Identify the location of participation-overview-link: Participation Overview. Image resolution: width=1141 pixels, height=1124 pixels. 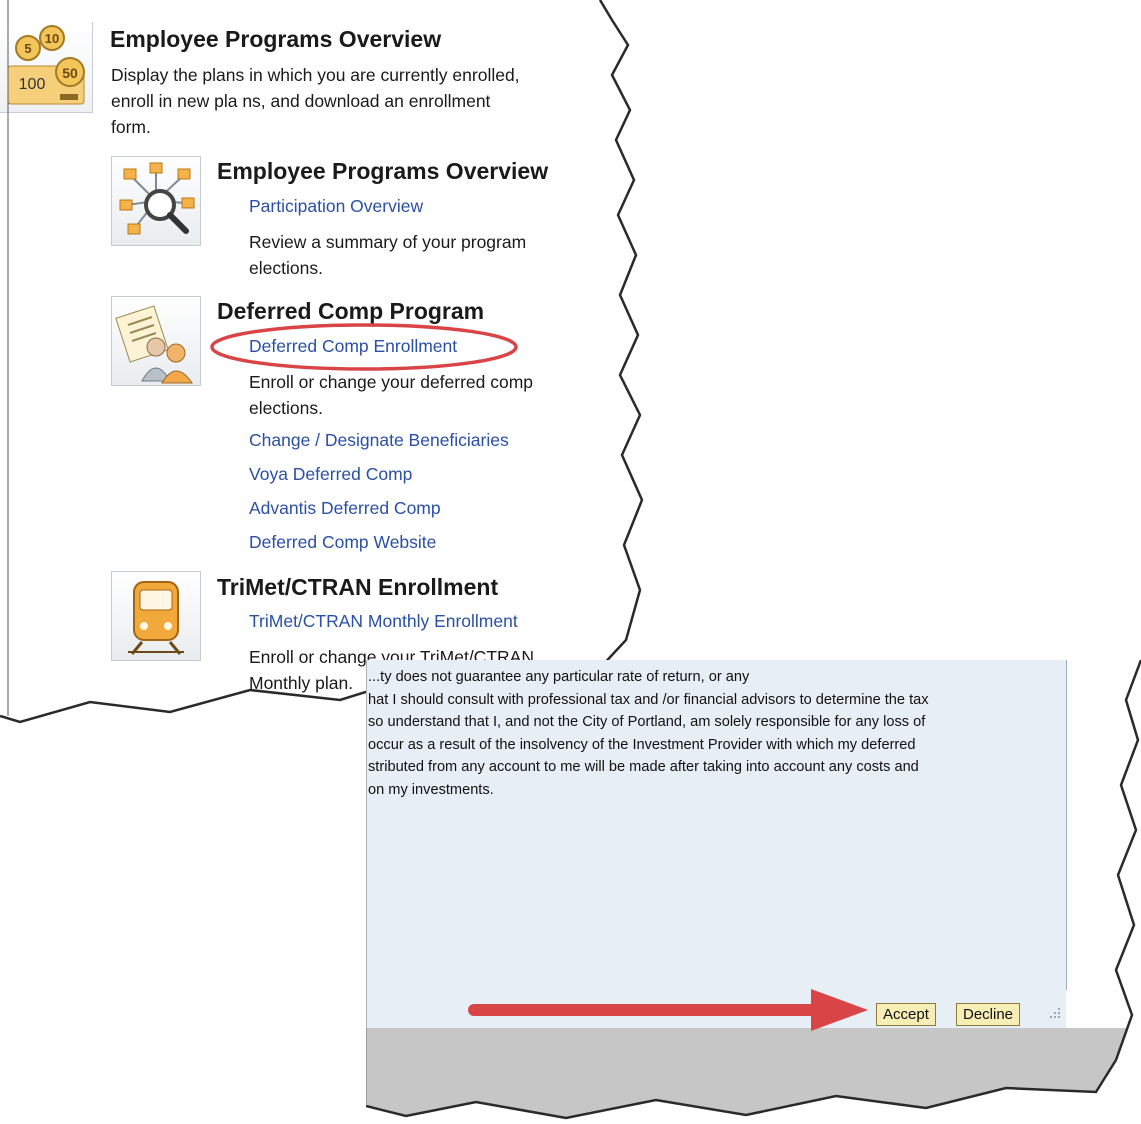
(336, 206).